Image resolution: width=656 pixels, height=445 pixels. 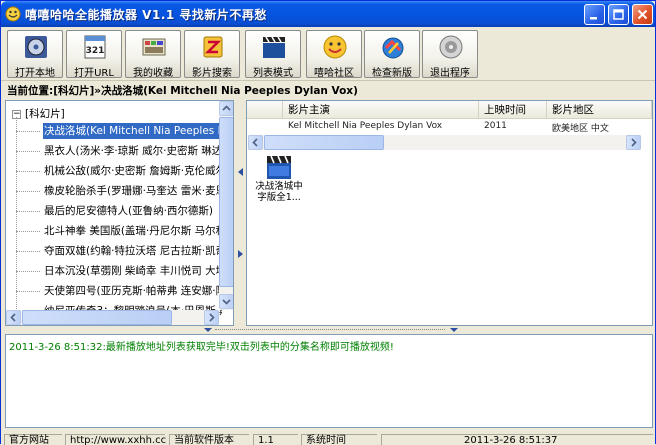 I want to click on minimize-button, so click(x=594, y=14).